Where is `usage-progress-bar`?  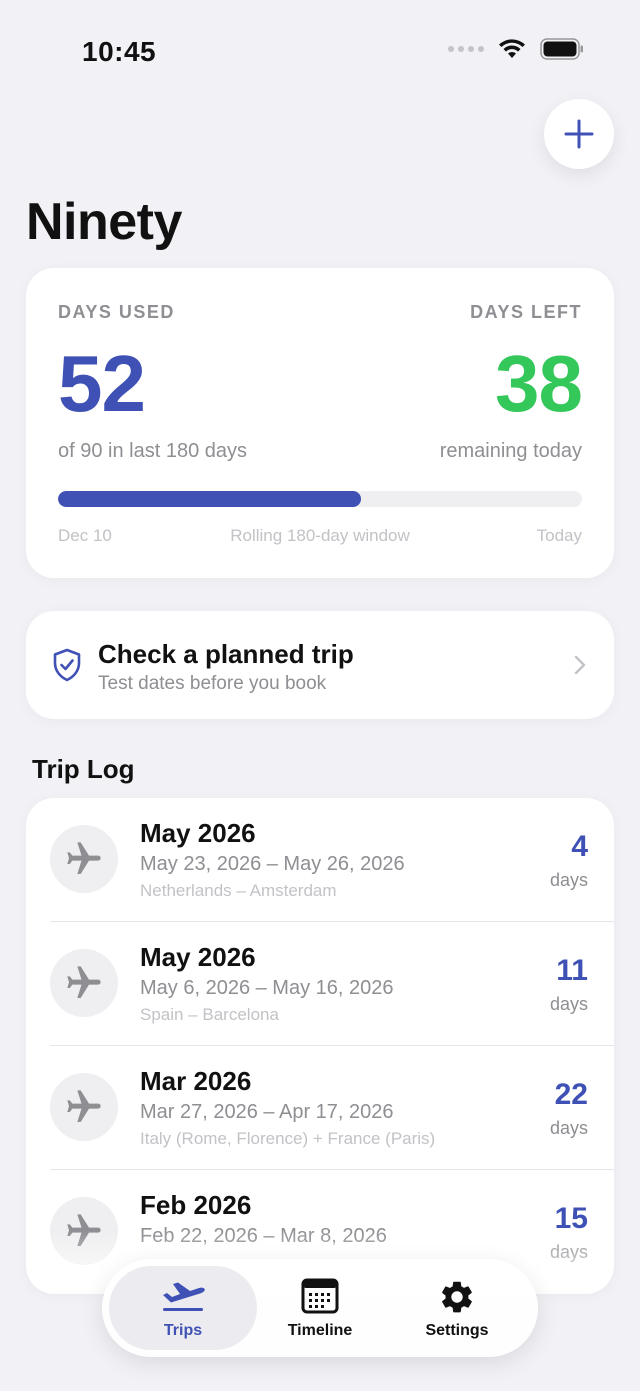
usage-progress-bar is located at coordinates (320, 499).